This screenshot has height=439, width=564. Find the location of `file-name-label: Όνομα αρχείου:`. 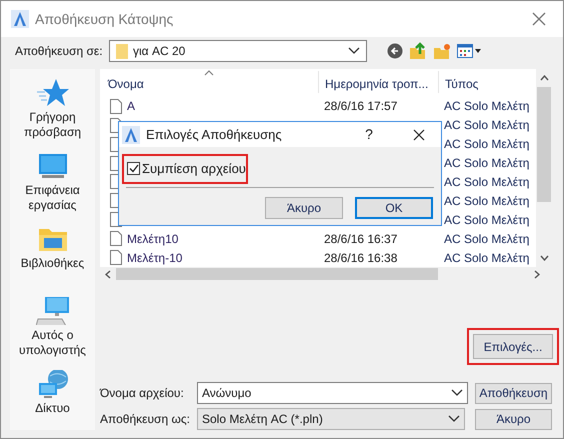

file-name-label: Όνομα αρχείου: is located at coordinates (142, 393).